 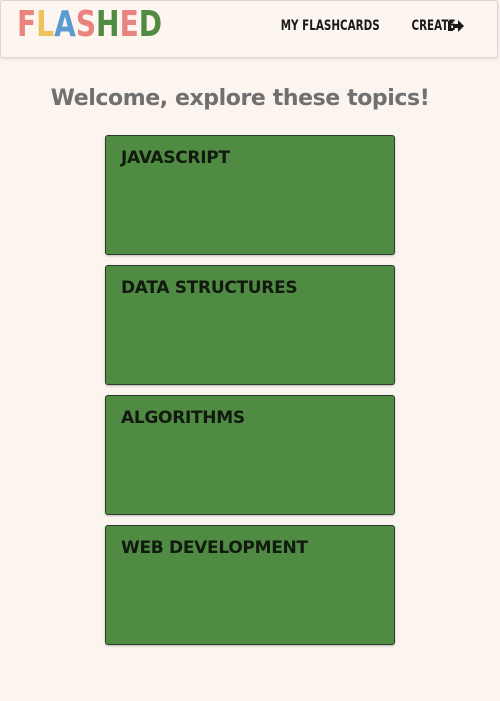 I want to click on logo-letter: D, so click(x=150, y=24).